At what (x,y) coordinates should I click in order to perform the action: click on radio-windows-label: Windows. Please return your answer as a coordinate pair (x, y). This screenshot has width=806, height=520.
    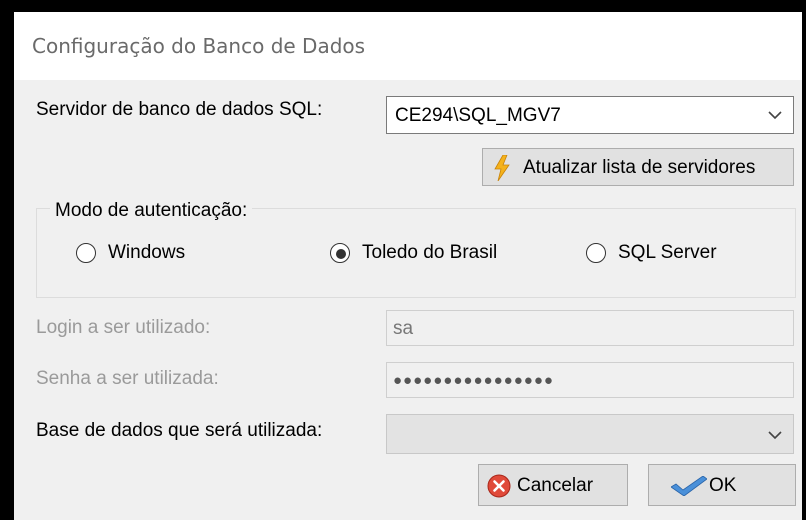
    Looking at the image, I should click on (147, 252).